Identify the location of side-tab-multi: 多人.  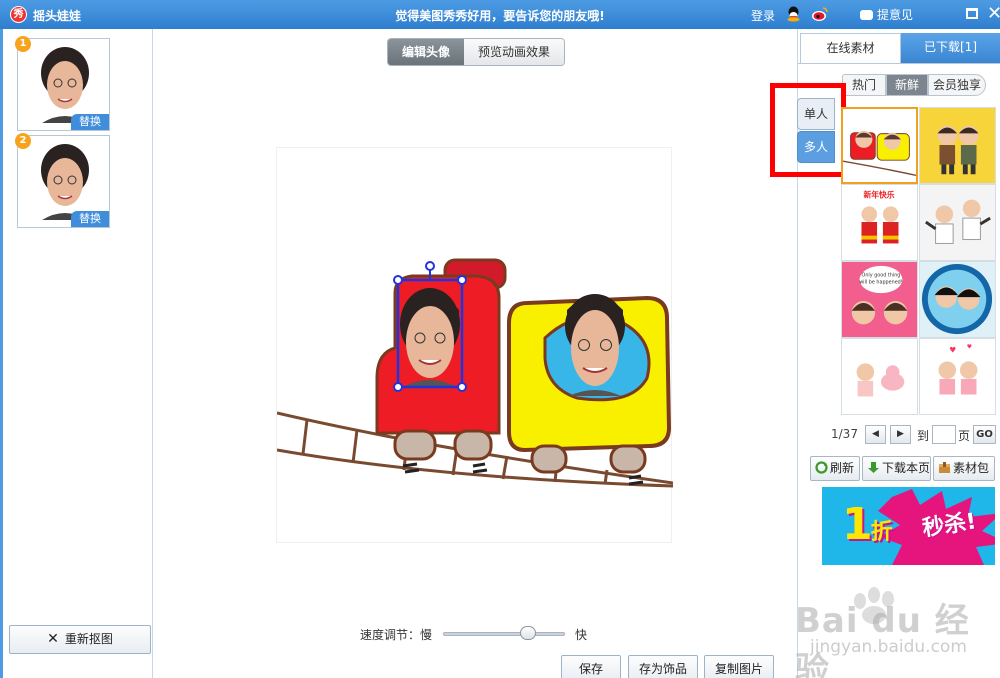
(816, 147).